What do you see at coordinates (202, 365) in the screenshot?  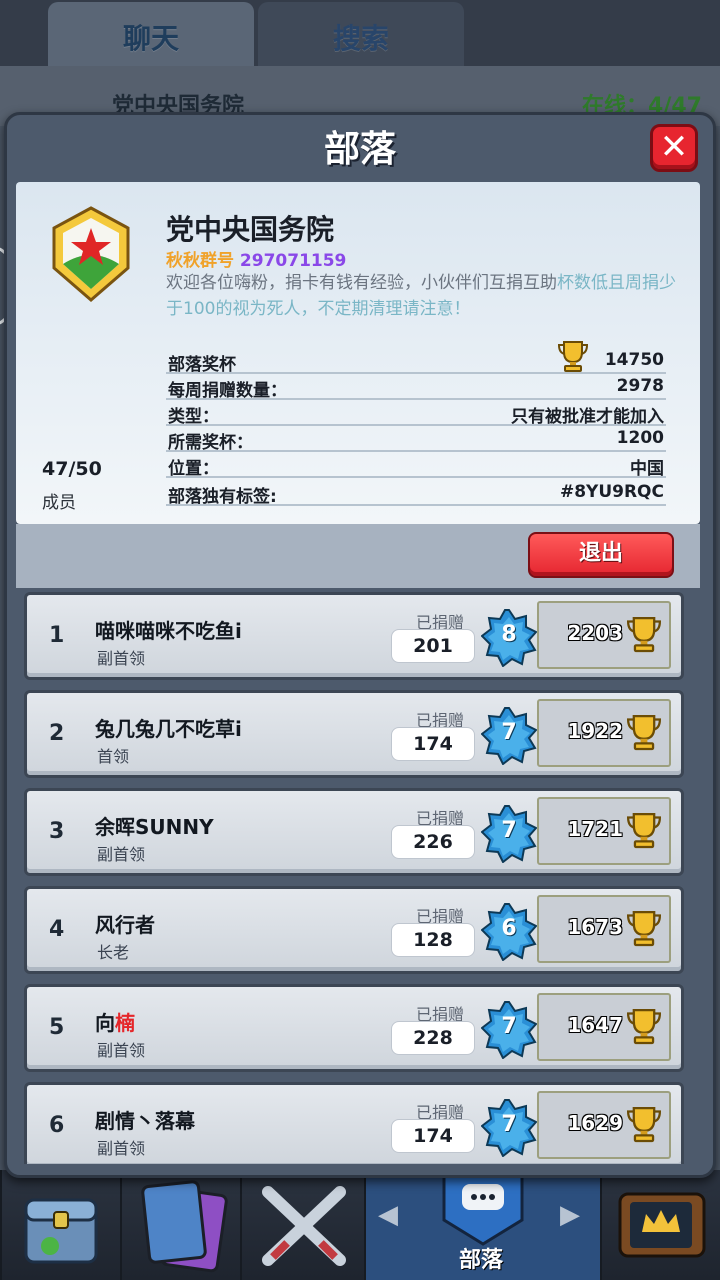 I see `stat-label: 部落奖杯` at bounding box center [202, 365].